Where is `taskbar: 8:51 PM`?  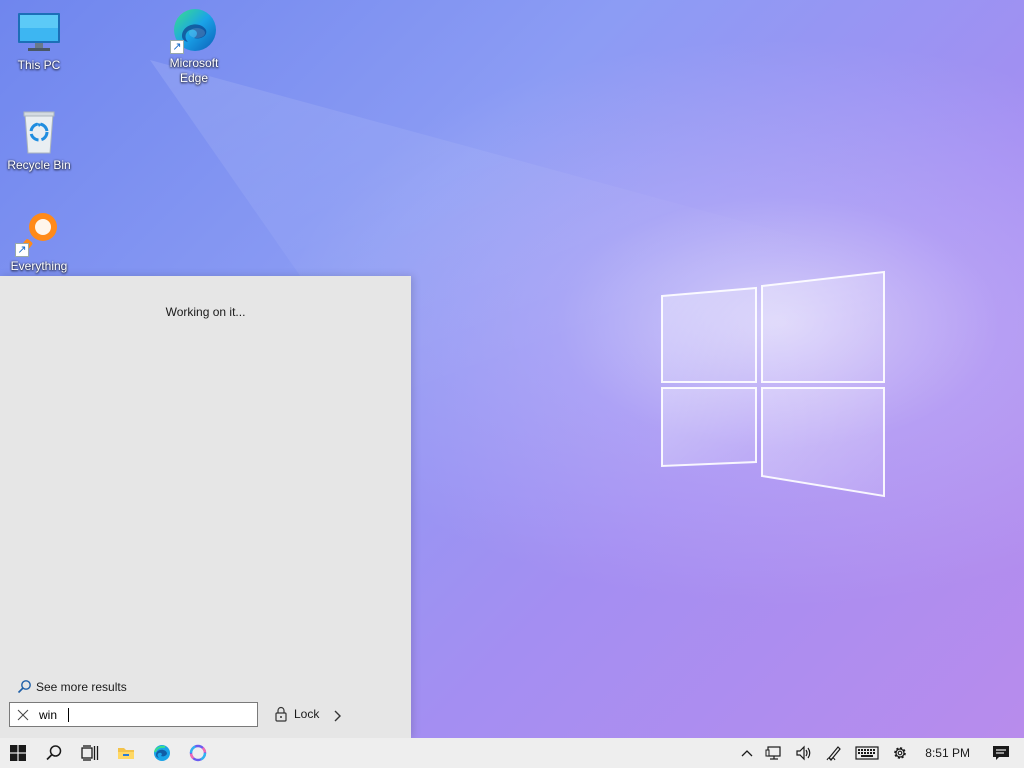 taskbar: 8:51 PM is located at coordinates (512, 753).